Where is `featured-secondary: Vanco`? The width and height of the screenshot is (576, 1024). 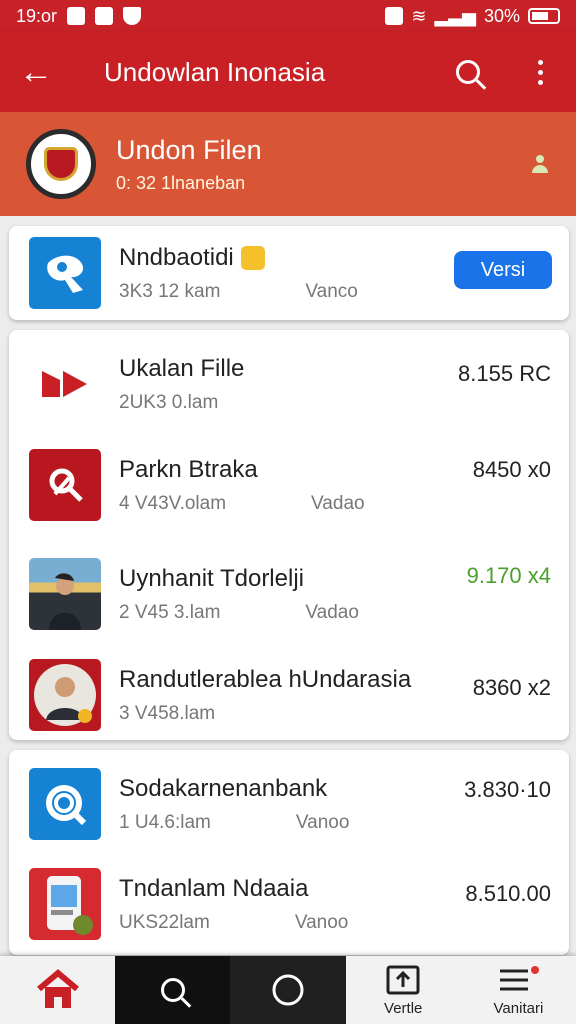 featured-secondary: Vanco is located at coordinates (331, 291).